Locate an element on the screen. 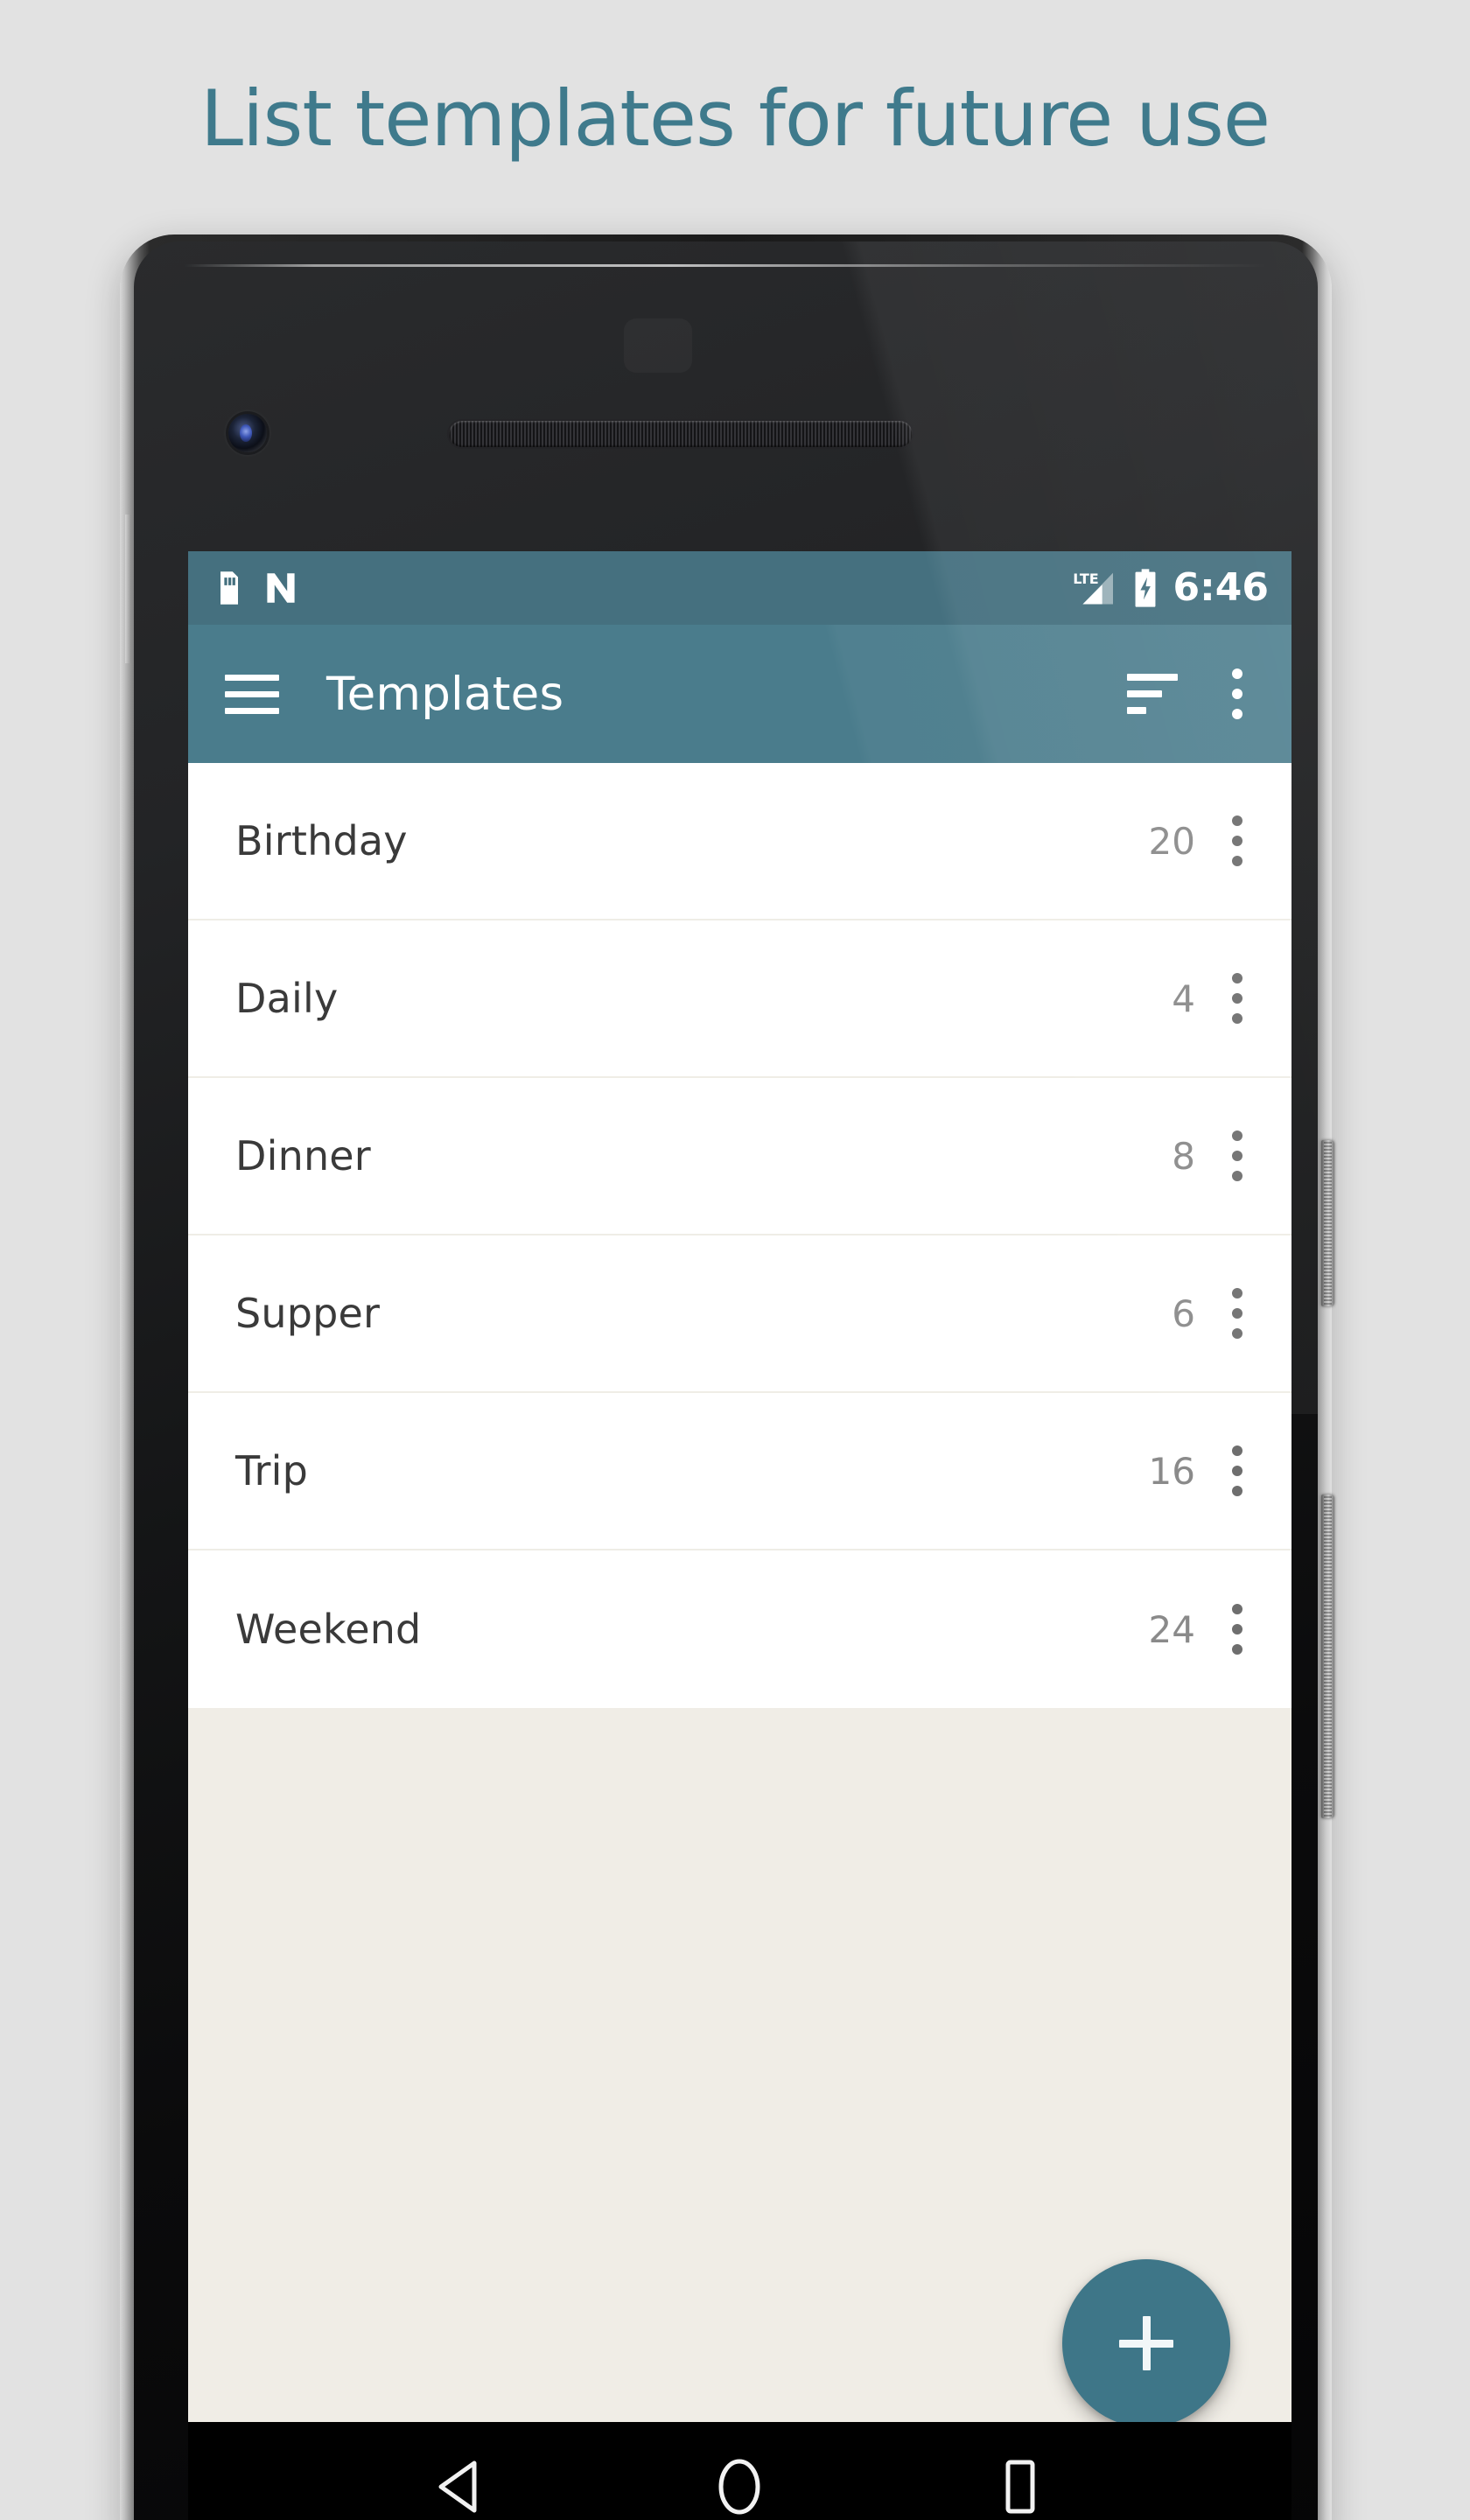 Image resolution: width=1470 pixels, height=2520 pixels. template-list-item: Dinner 8 is located at coordinates (740, 1157).